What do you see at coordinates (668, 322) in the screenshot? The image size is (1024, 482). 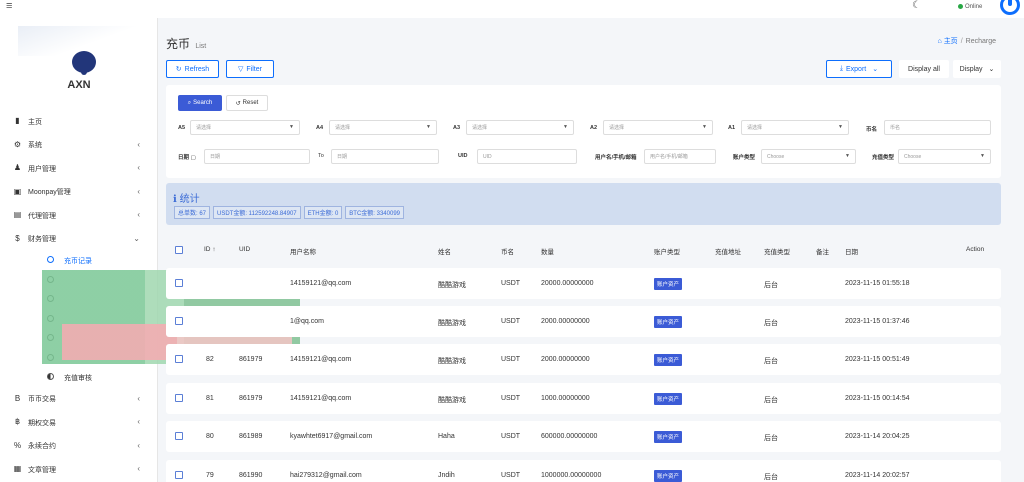 I see `account-type-badge: 账户资产` at bounding box center [668, 322].